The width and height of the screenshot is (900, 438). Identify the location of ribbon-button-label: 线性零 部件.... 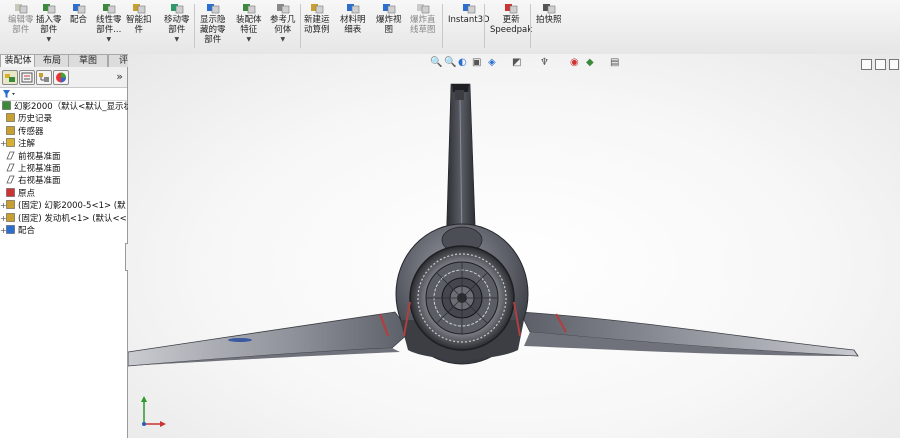
(109, 25).